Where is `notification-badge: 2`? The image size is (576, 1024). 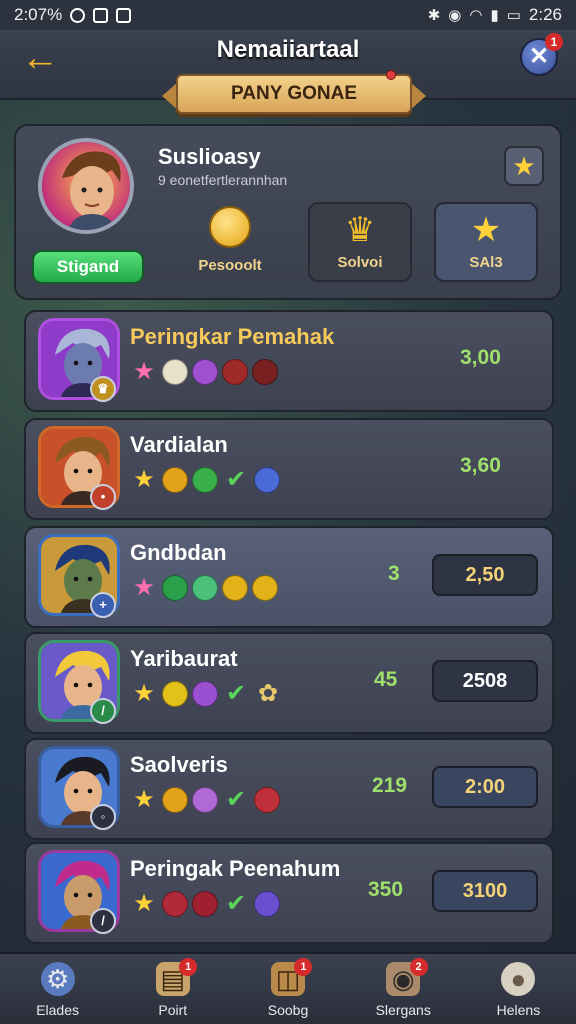
notification-badge: 2 is located at coordinates (418, 967).